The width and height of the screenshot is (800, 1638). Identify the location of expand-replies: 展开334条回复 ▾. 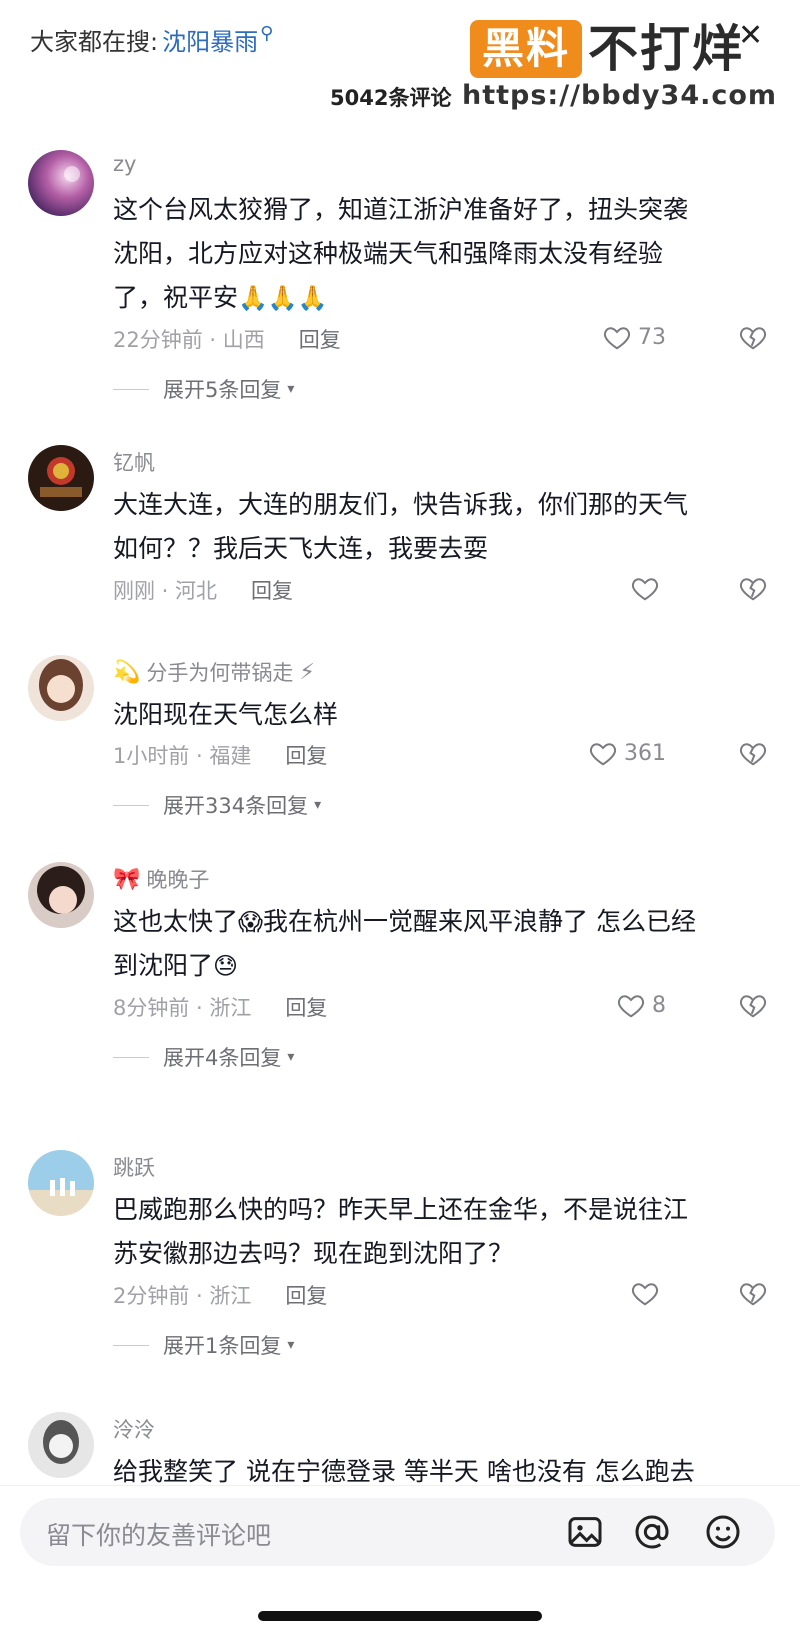
(217, 805).